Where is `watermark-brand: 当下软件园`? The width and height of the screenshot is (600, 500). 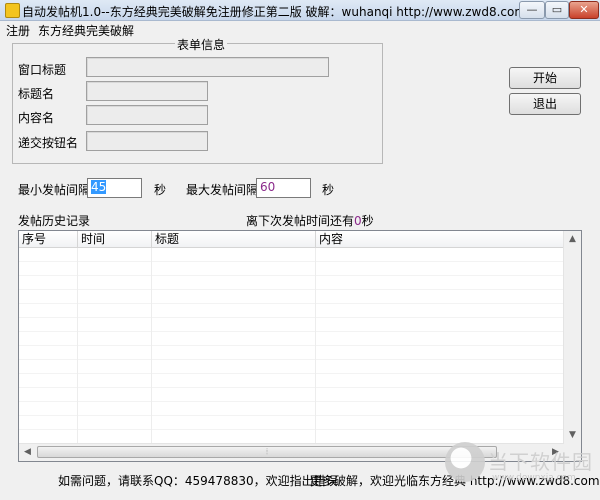
watermark-brand: 当下软件园 is located at coordinates (540, 462).